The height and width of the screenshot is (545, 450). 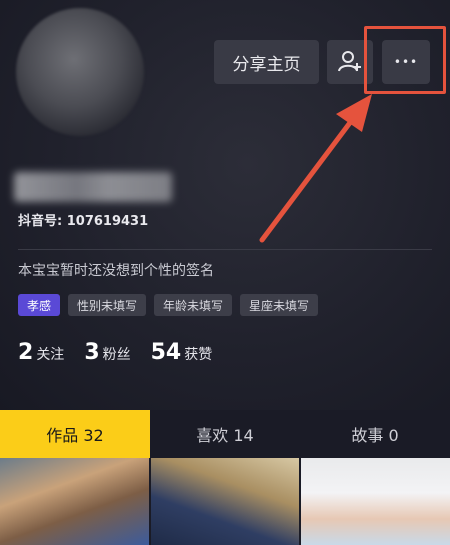 What do you see at coordinates (107, 305) in the screenshot?
I see `tag-gender: 性别未填写` at bounding box center [107, 305].